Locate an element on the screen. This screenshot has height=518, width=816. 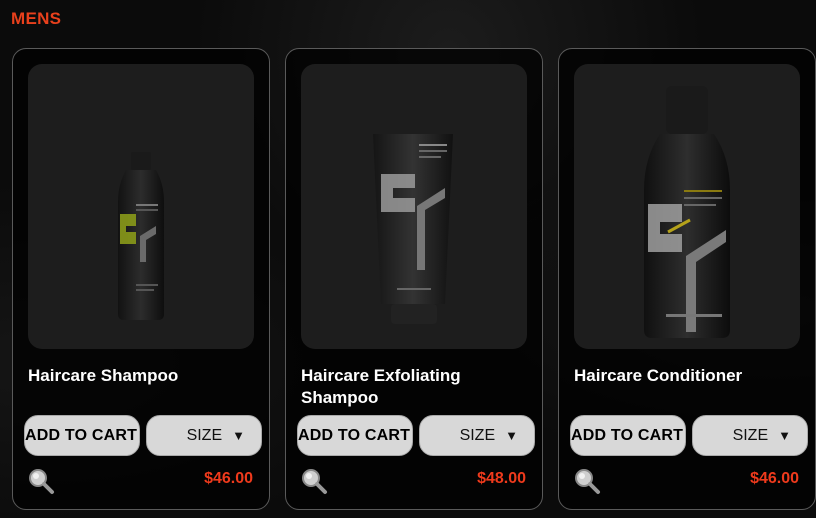
product-price: $48.00 is located at coordinates (501, 478).